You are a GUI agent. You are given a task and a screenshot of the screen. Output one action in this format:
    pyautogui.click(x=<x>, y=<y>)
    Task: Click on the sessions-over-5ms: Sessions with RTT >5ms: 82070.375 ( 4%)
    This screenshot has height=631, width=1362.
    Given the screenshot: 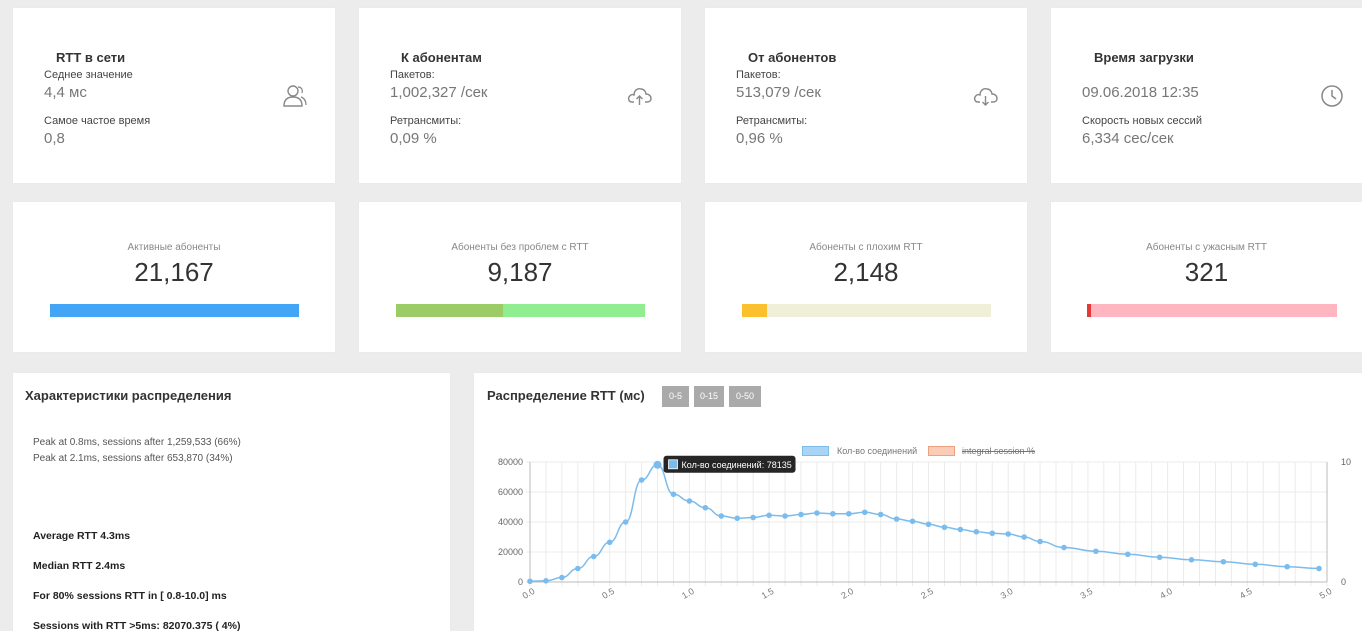 What is the action you would take?
    pyautogui.click(x=137, y=625)
    